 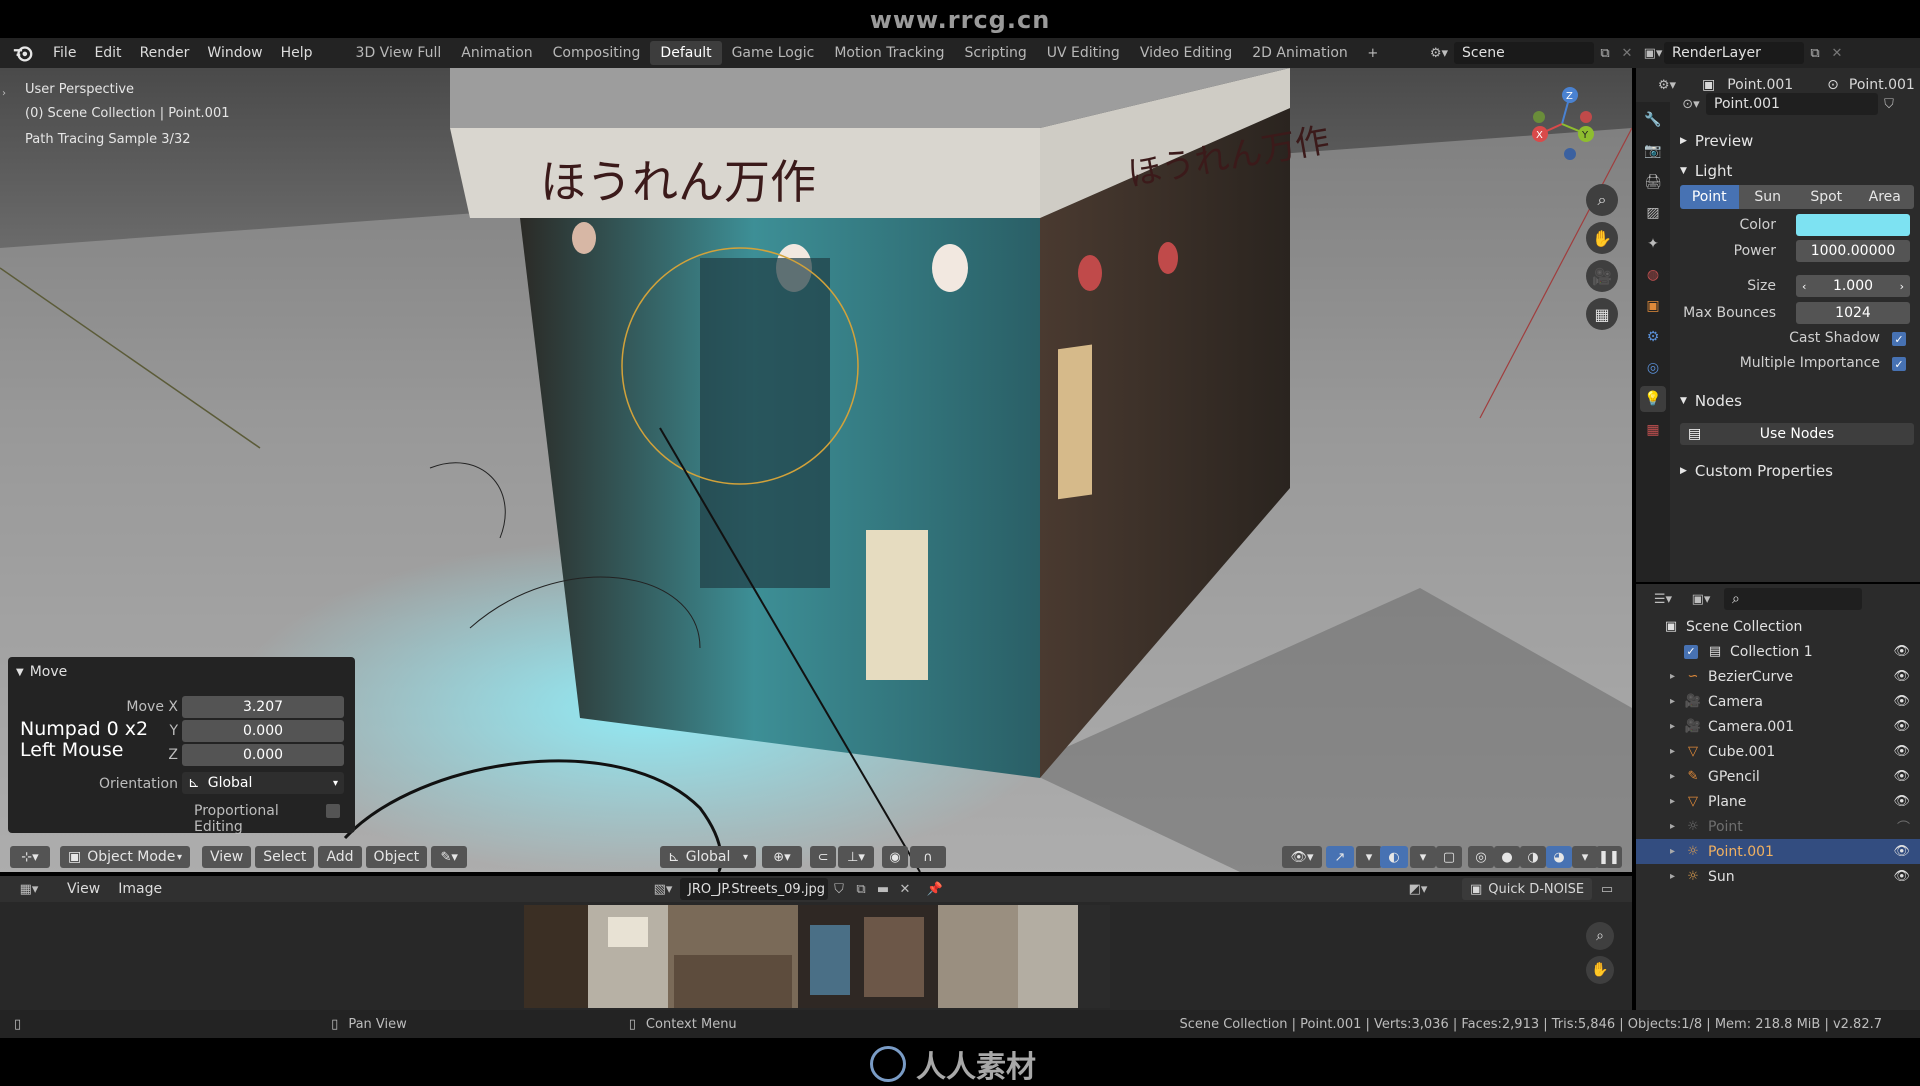 I want to click on display-mode-icon: ▣▾, so click(x=1701, y=599).